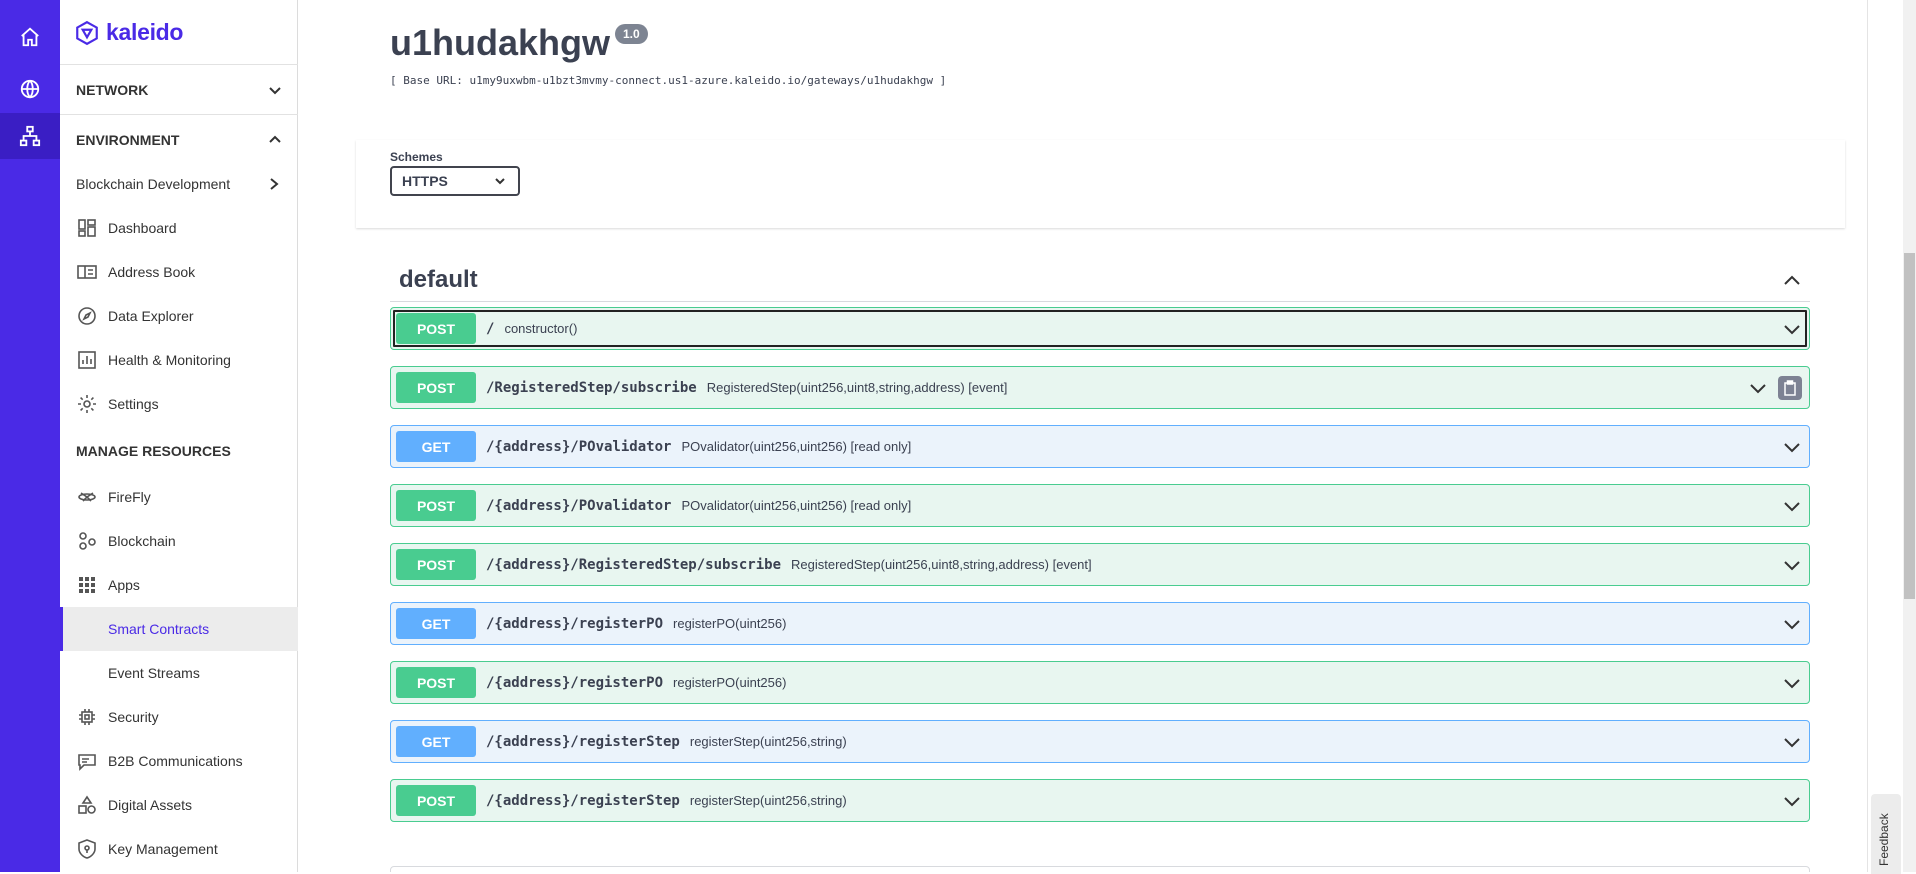  Describe the element at coordinates (1100, 184) in the screenshot. I see `schemes-container` at that location.